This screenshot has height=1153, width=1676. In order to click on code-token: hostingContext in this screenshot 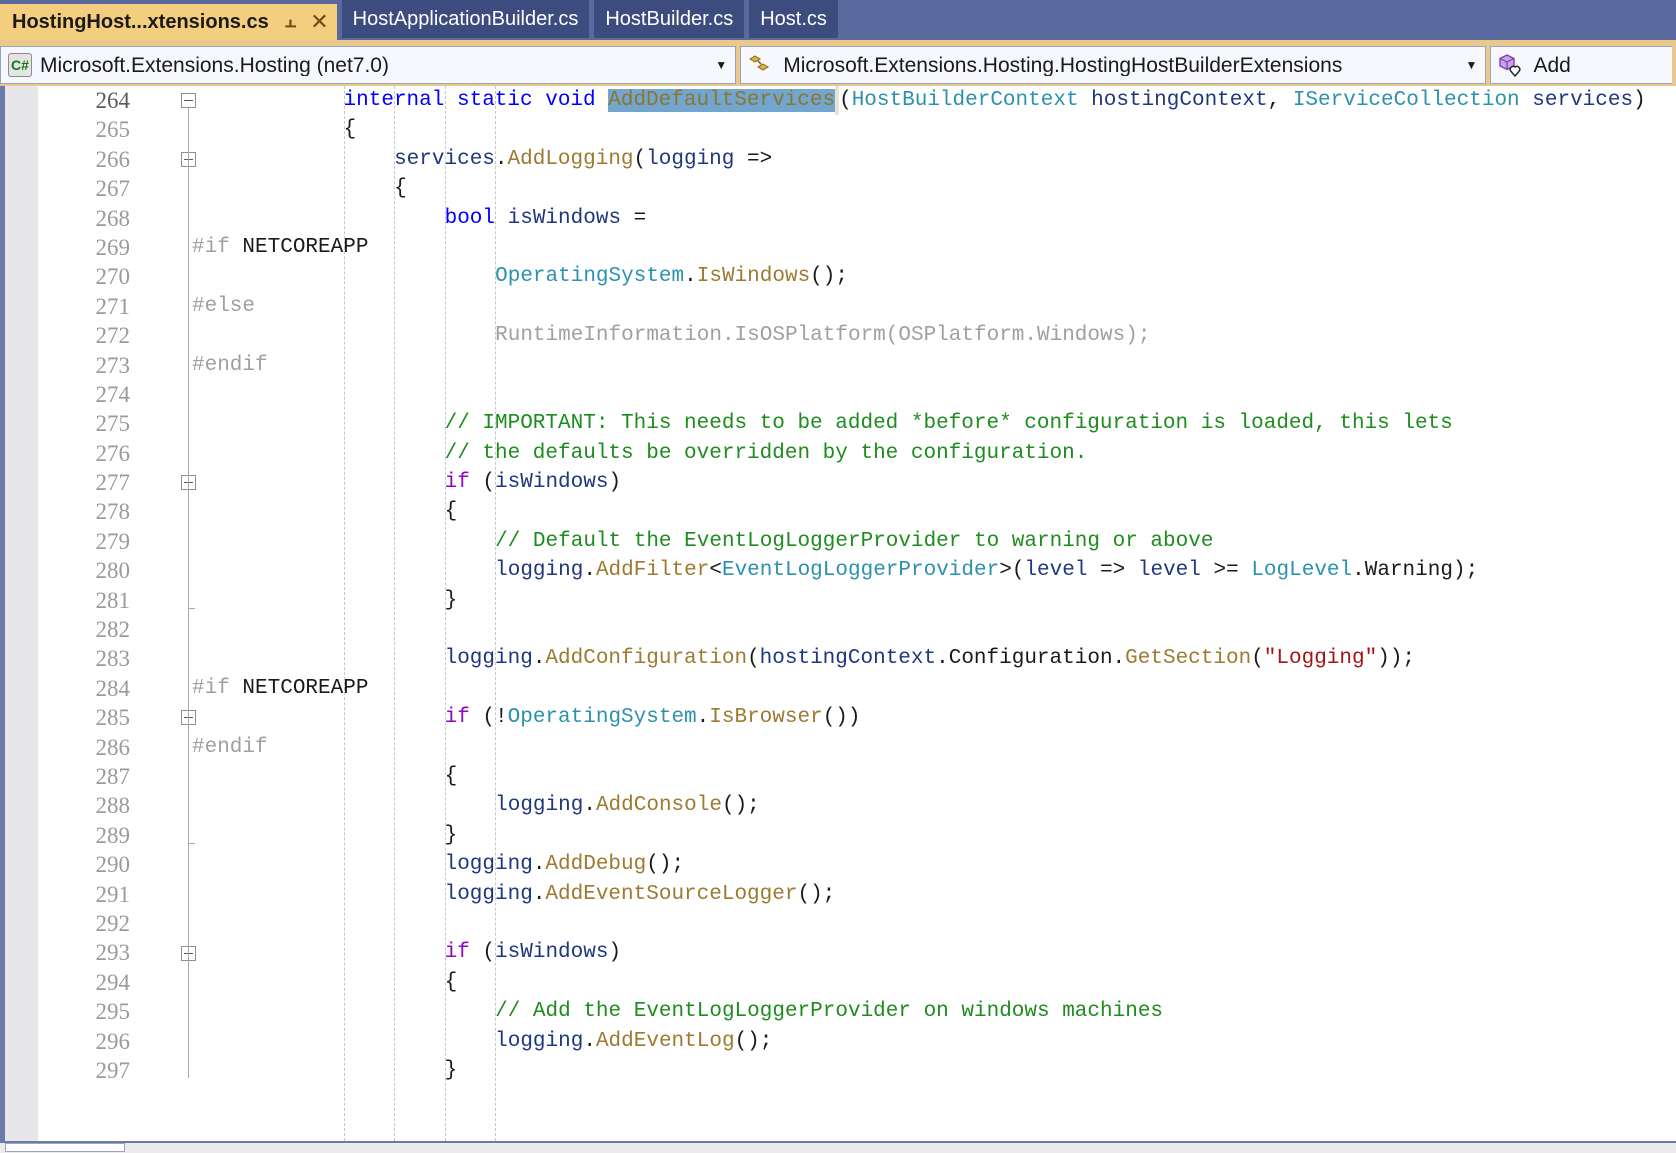, I will do `click(1179, 100)`.